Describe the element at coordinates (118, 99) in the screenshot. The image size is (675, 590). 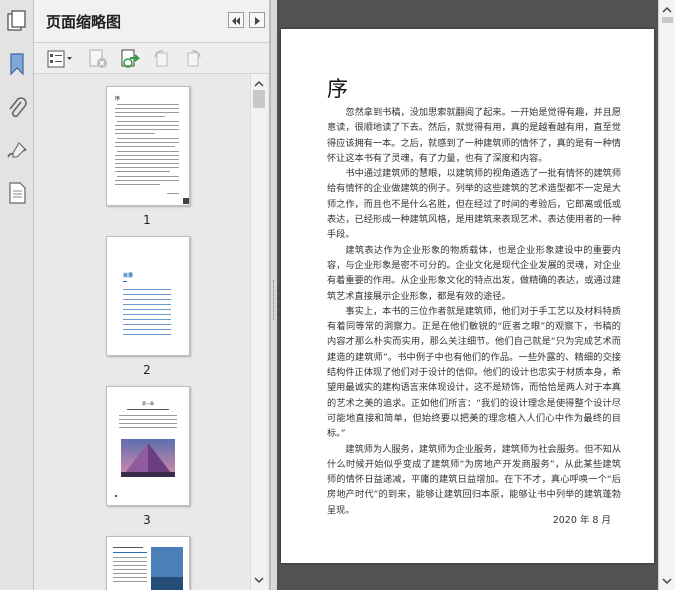
I see `thumbnail-1-title: 序` at that location.